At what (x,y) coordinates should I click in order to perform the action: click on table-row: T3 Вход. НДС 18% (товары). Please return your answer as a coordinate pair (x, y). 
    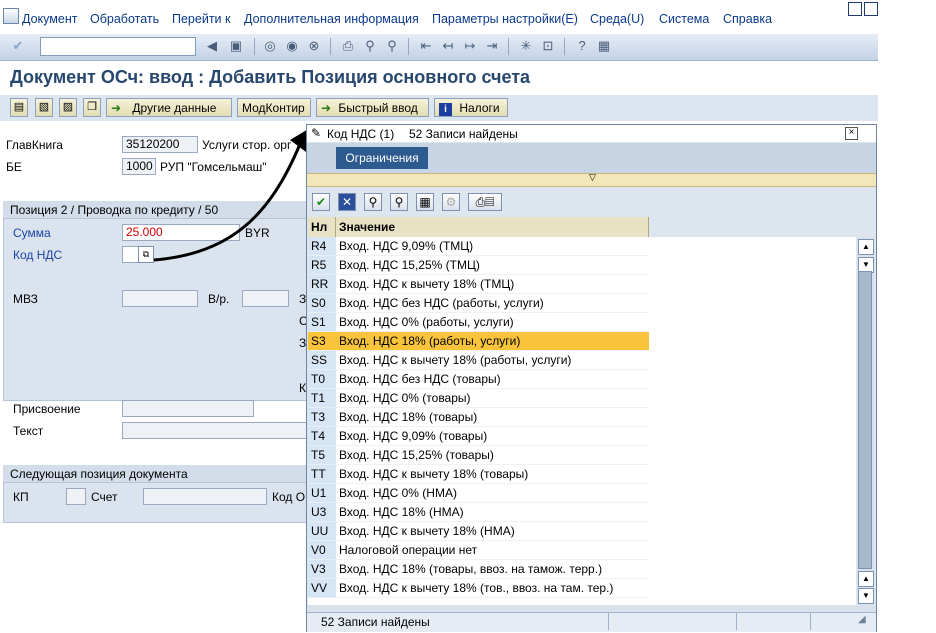
    Looking at the image, I should click on (582, 417).